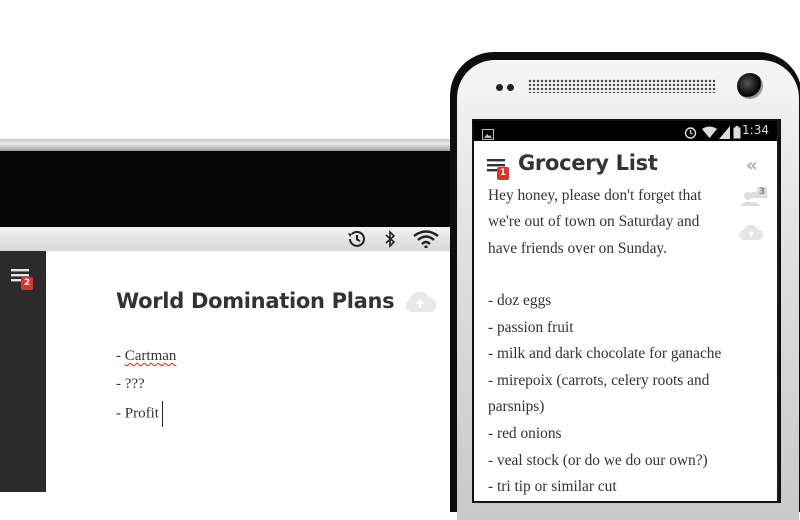 Image resolution: width=800 pixels, height=520 pixels. What do you see at coordinates (588, 163) in the screenshot?
I see `note-title: Grocery List` at bounding box center [588, 163].